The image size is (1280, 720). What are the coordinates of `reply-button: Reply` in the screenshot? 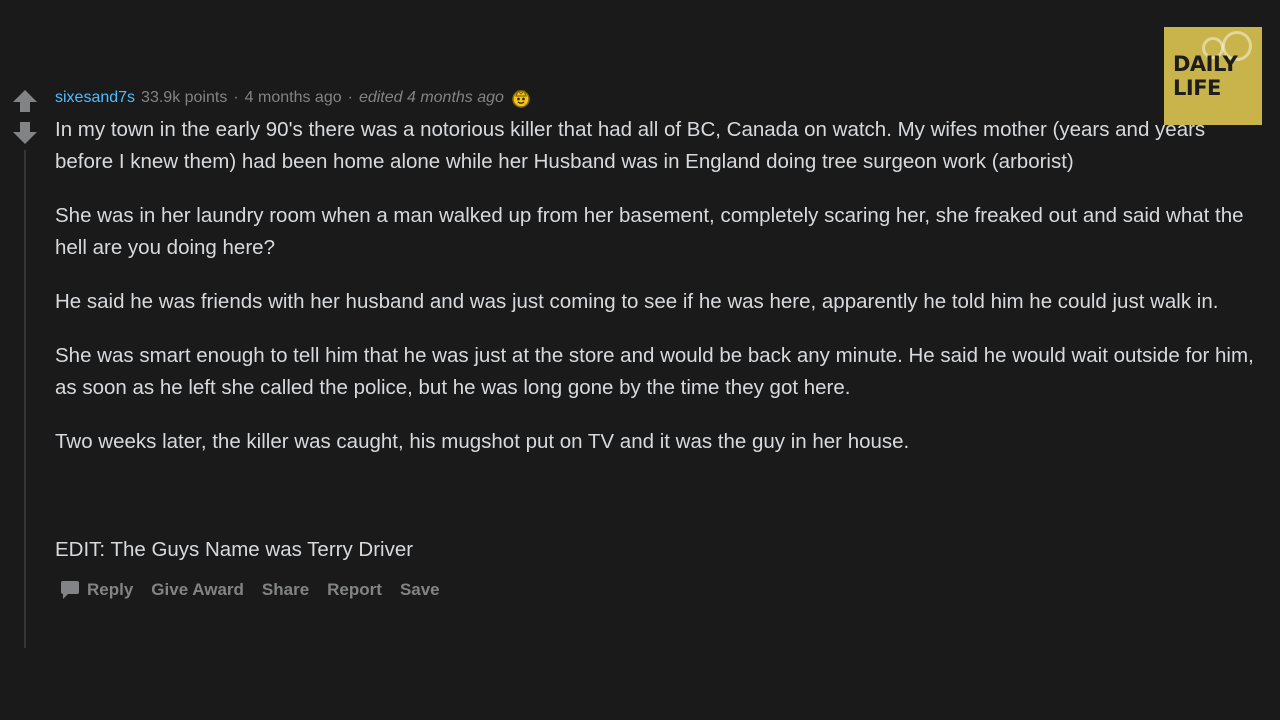 It's located at (94, 590).